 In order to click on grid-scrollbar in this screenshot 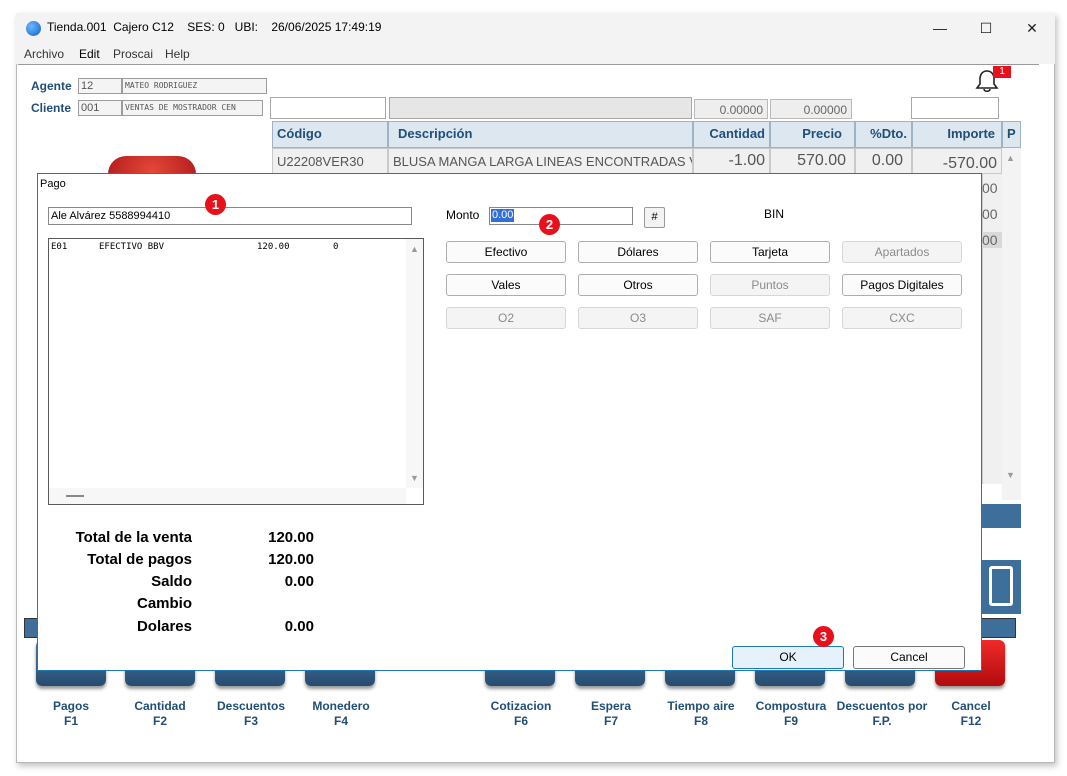, I will do `click(1011, 324)`.